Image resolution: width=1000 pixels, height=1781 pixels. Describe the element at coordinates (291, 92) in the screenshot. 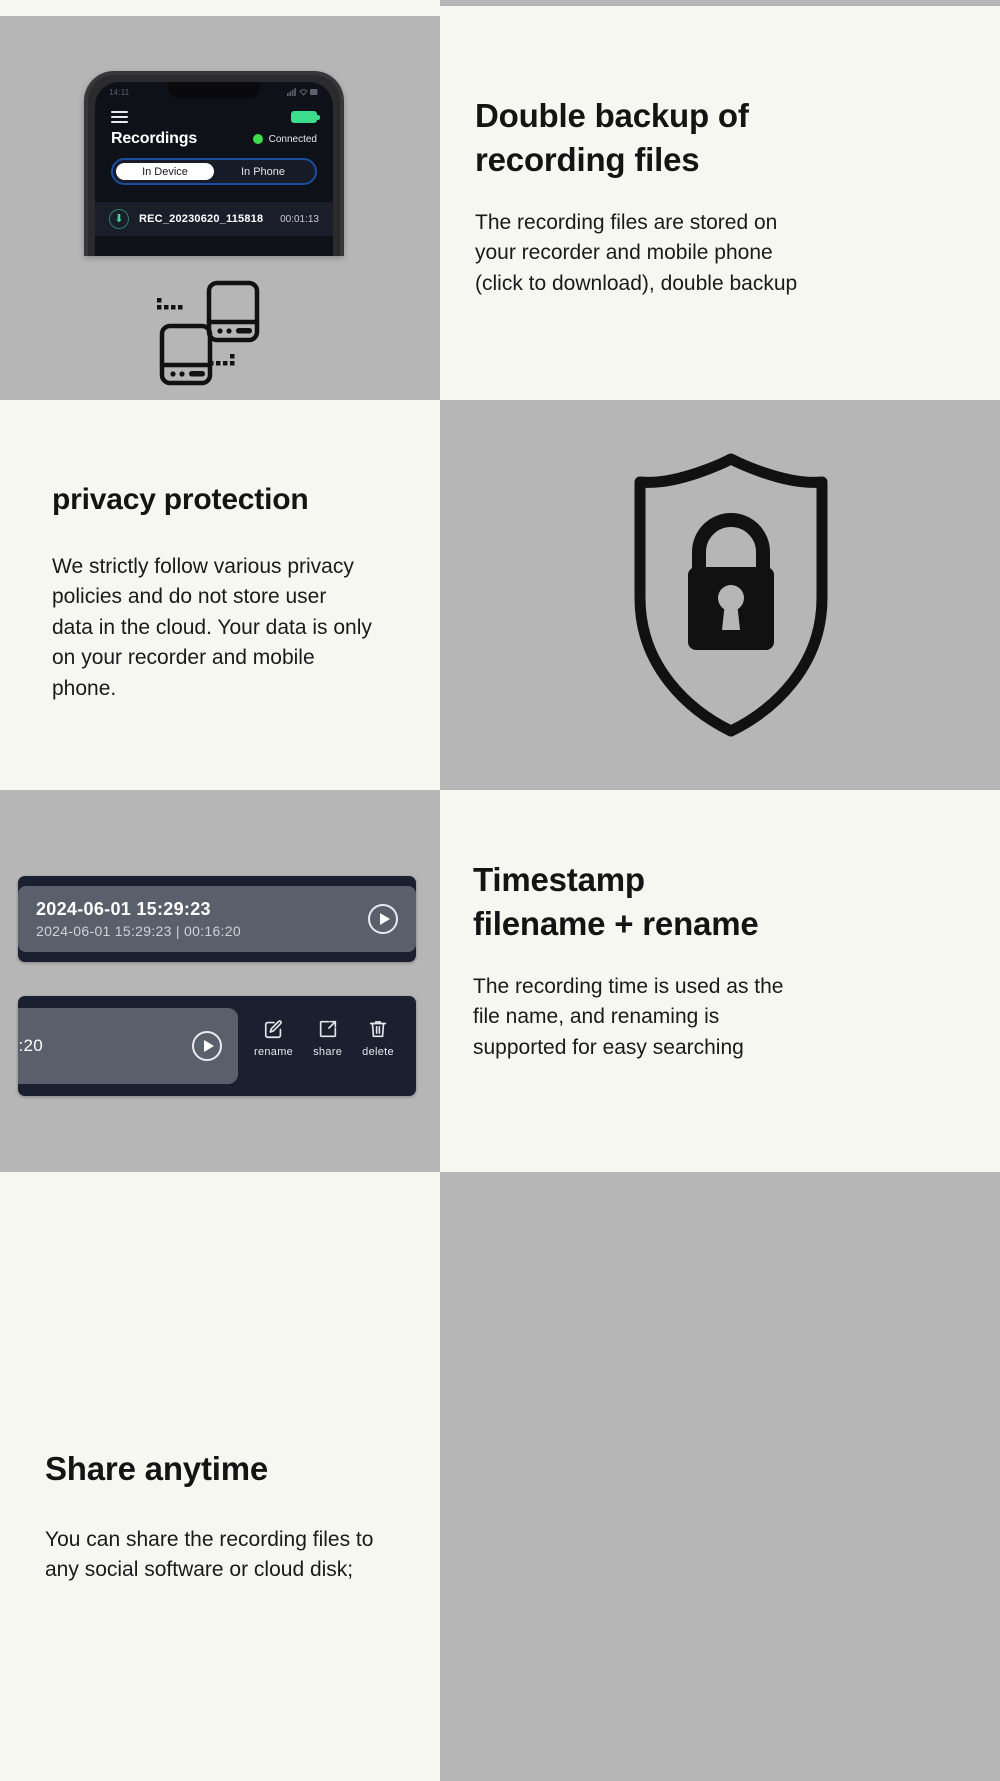

I see `signal-icon` at that location.